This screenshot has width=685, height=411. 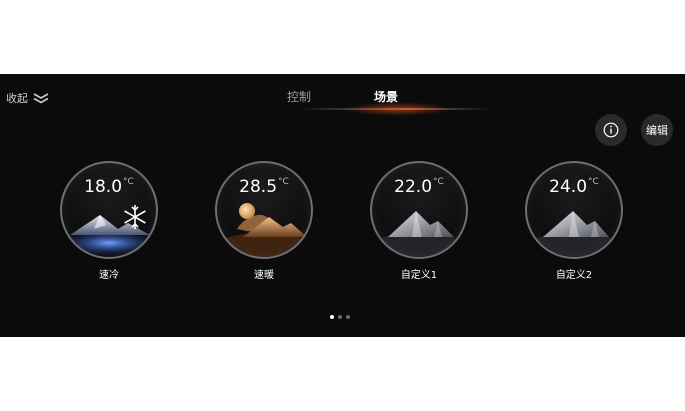 I want to click on scene-circle: 22.0°C, so click(x=419, y=210).